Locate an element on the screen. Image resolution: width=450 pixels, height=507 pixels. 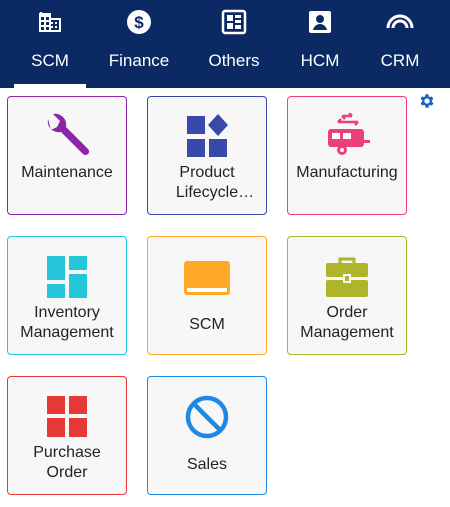
tile-maintenance: Maintenance is located at coordinates (67, 155).